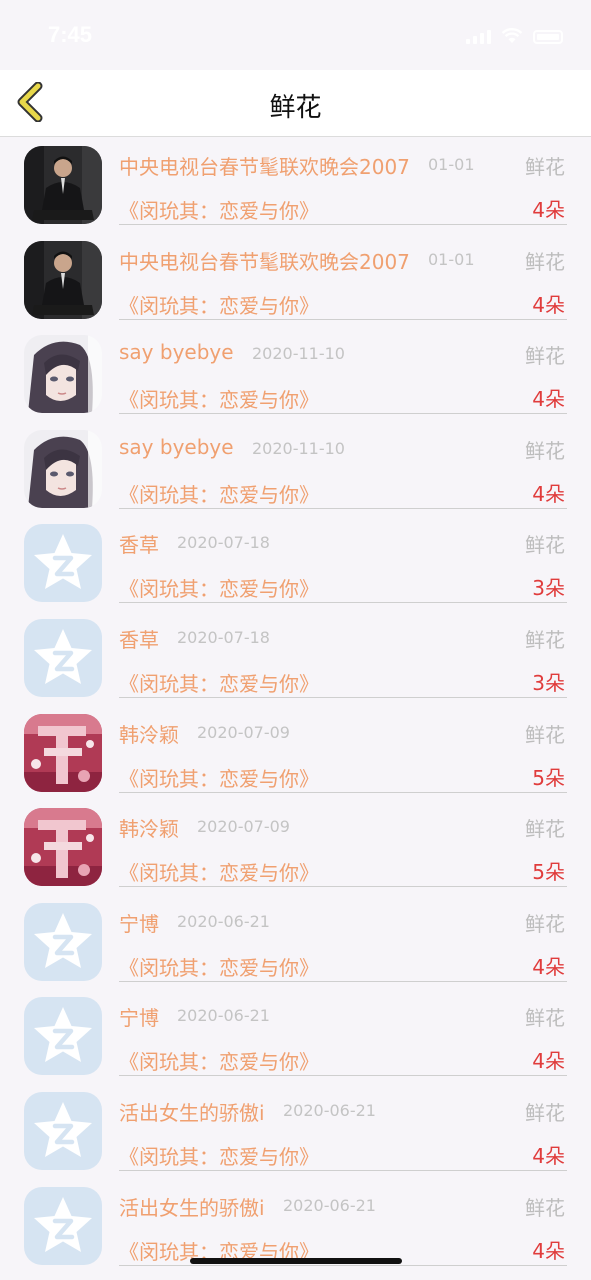 The width and height of the screenshot is (591, 1280). Describe the element at coordinates (296, 1261) in the screenshot. I see `home-indicator` at that location.